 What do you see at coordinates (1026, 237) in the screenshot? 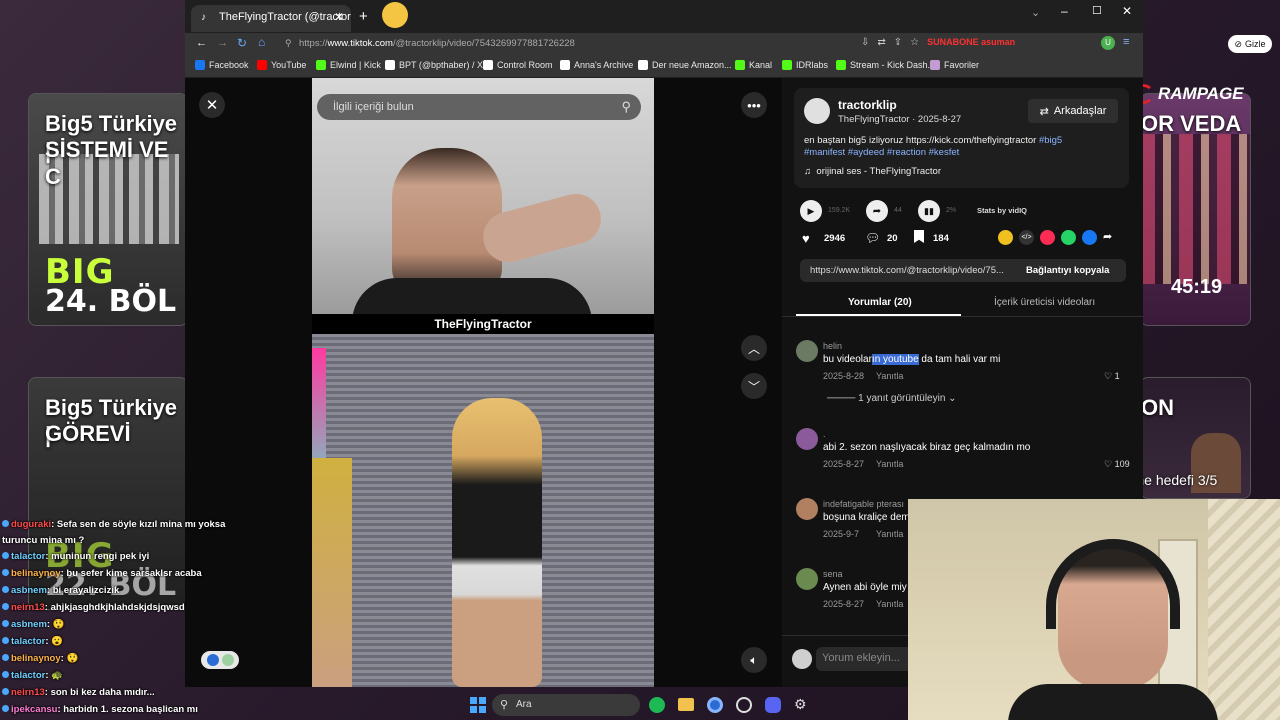
I see `embed-icon: </>` at bounding box center [1026, 237].